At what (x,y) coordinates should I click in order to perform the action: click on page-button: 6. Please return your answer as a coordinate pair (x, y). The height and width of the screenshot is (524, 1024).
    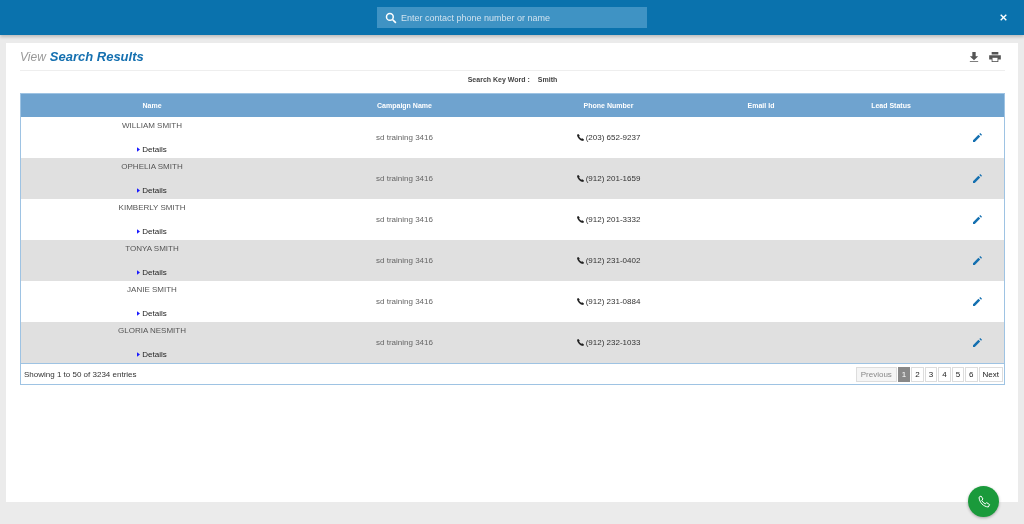
    Looking at the image, I should click on (971, 374).